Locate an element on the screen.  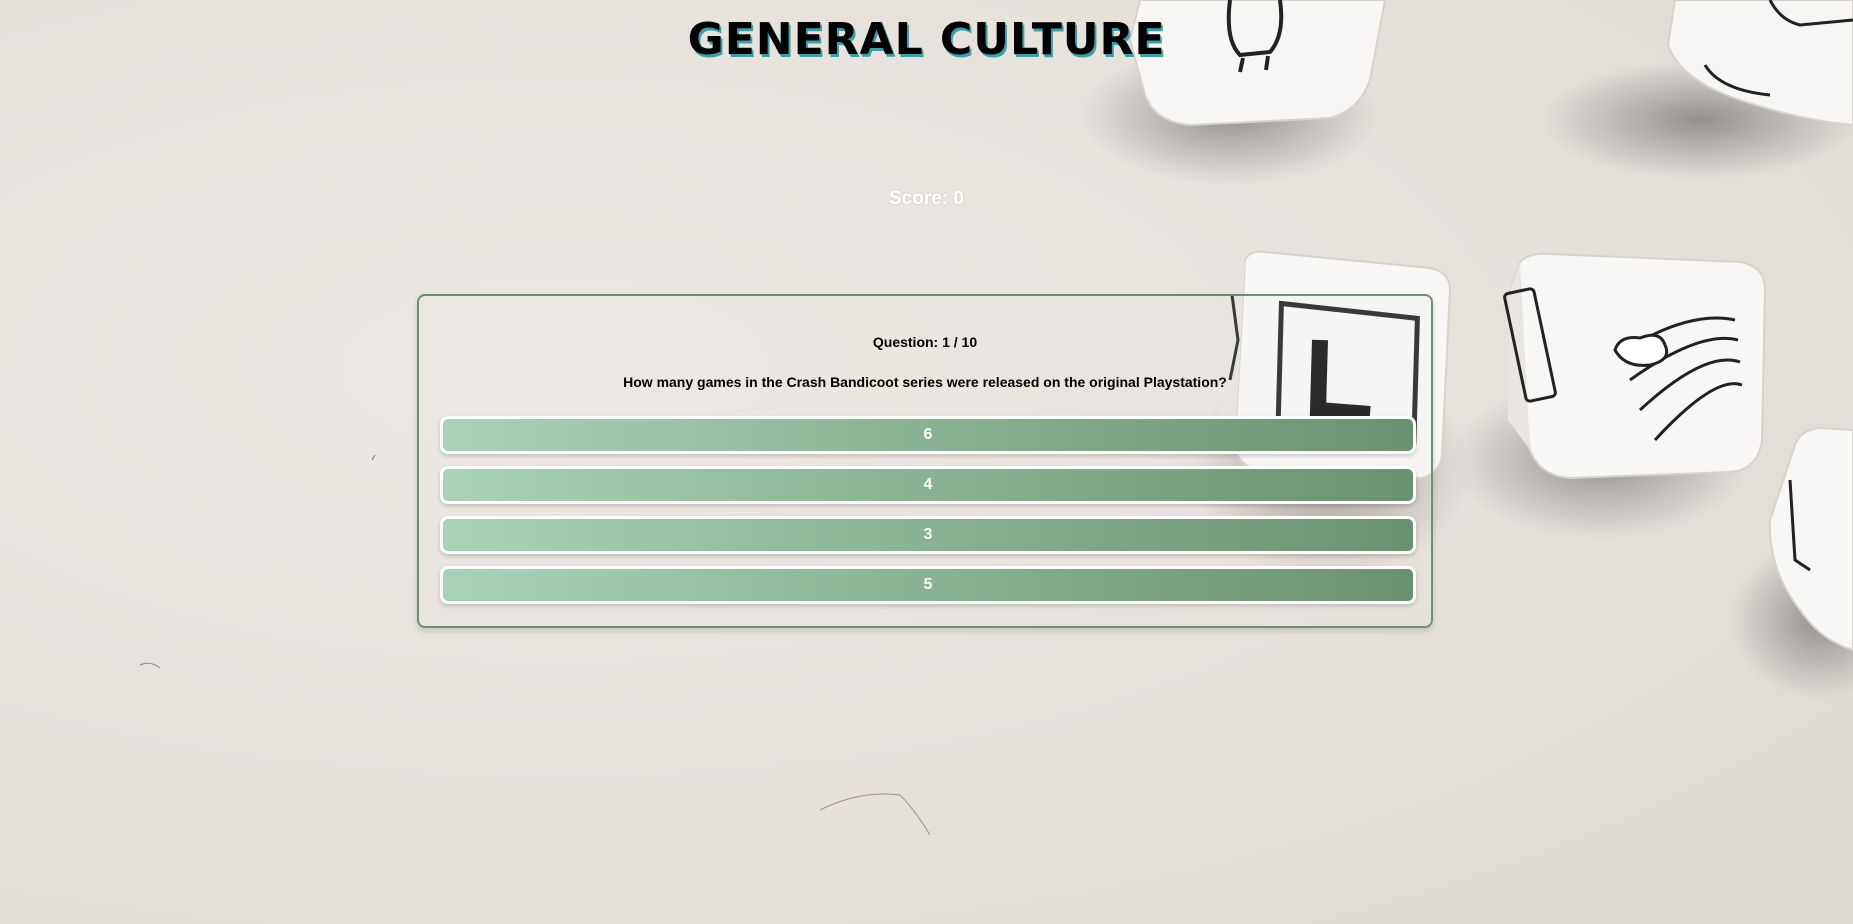
answer-list: 6 4 3 5 is located at coordinates (928, 516).